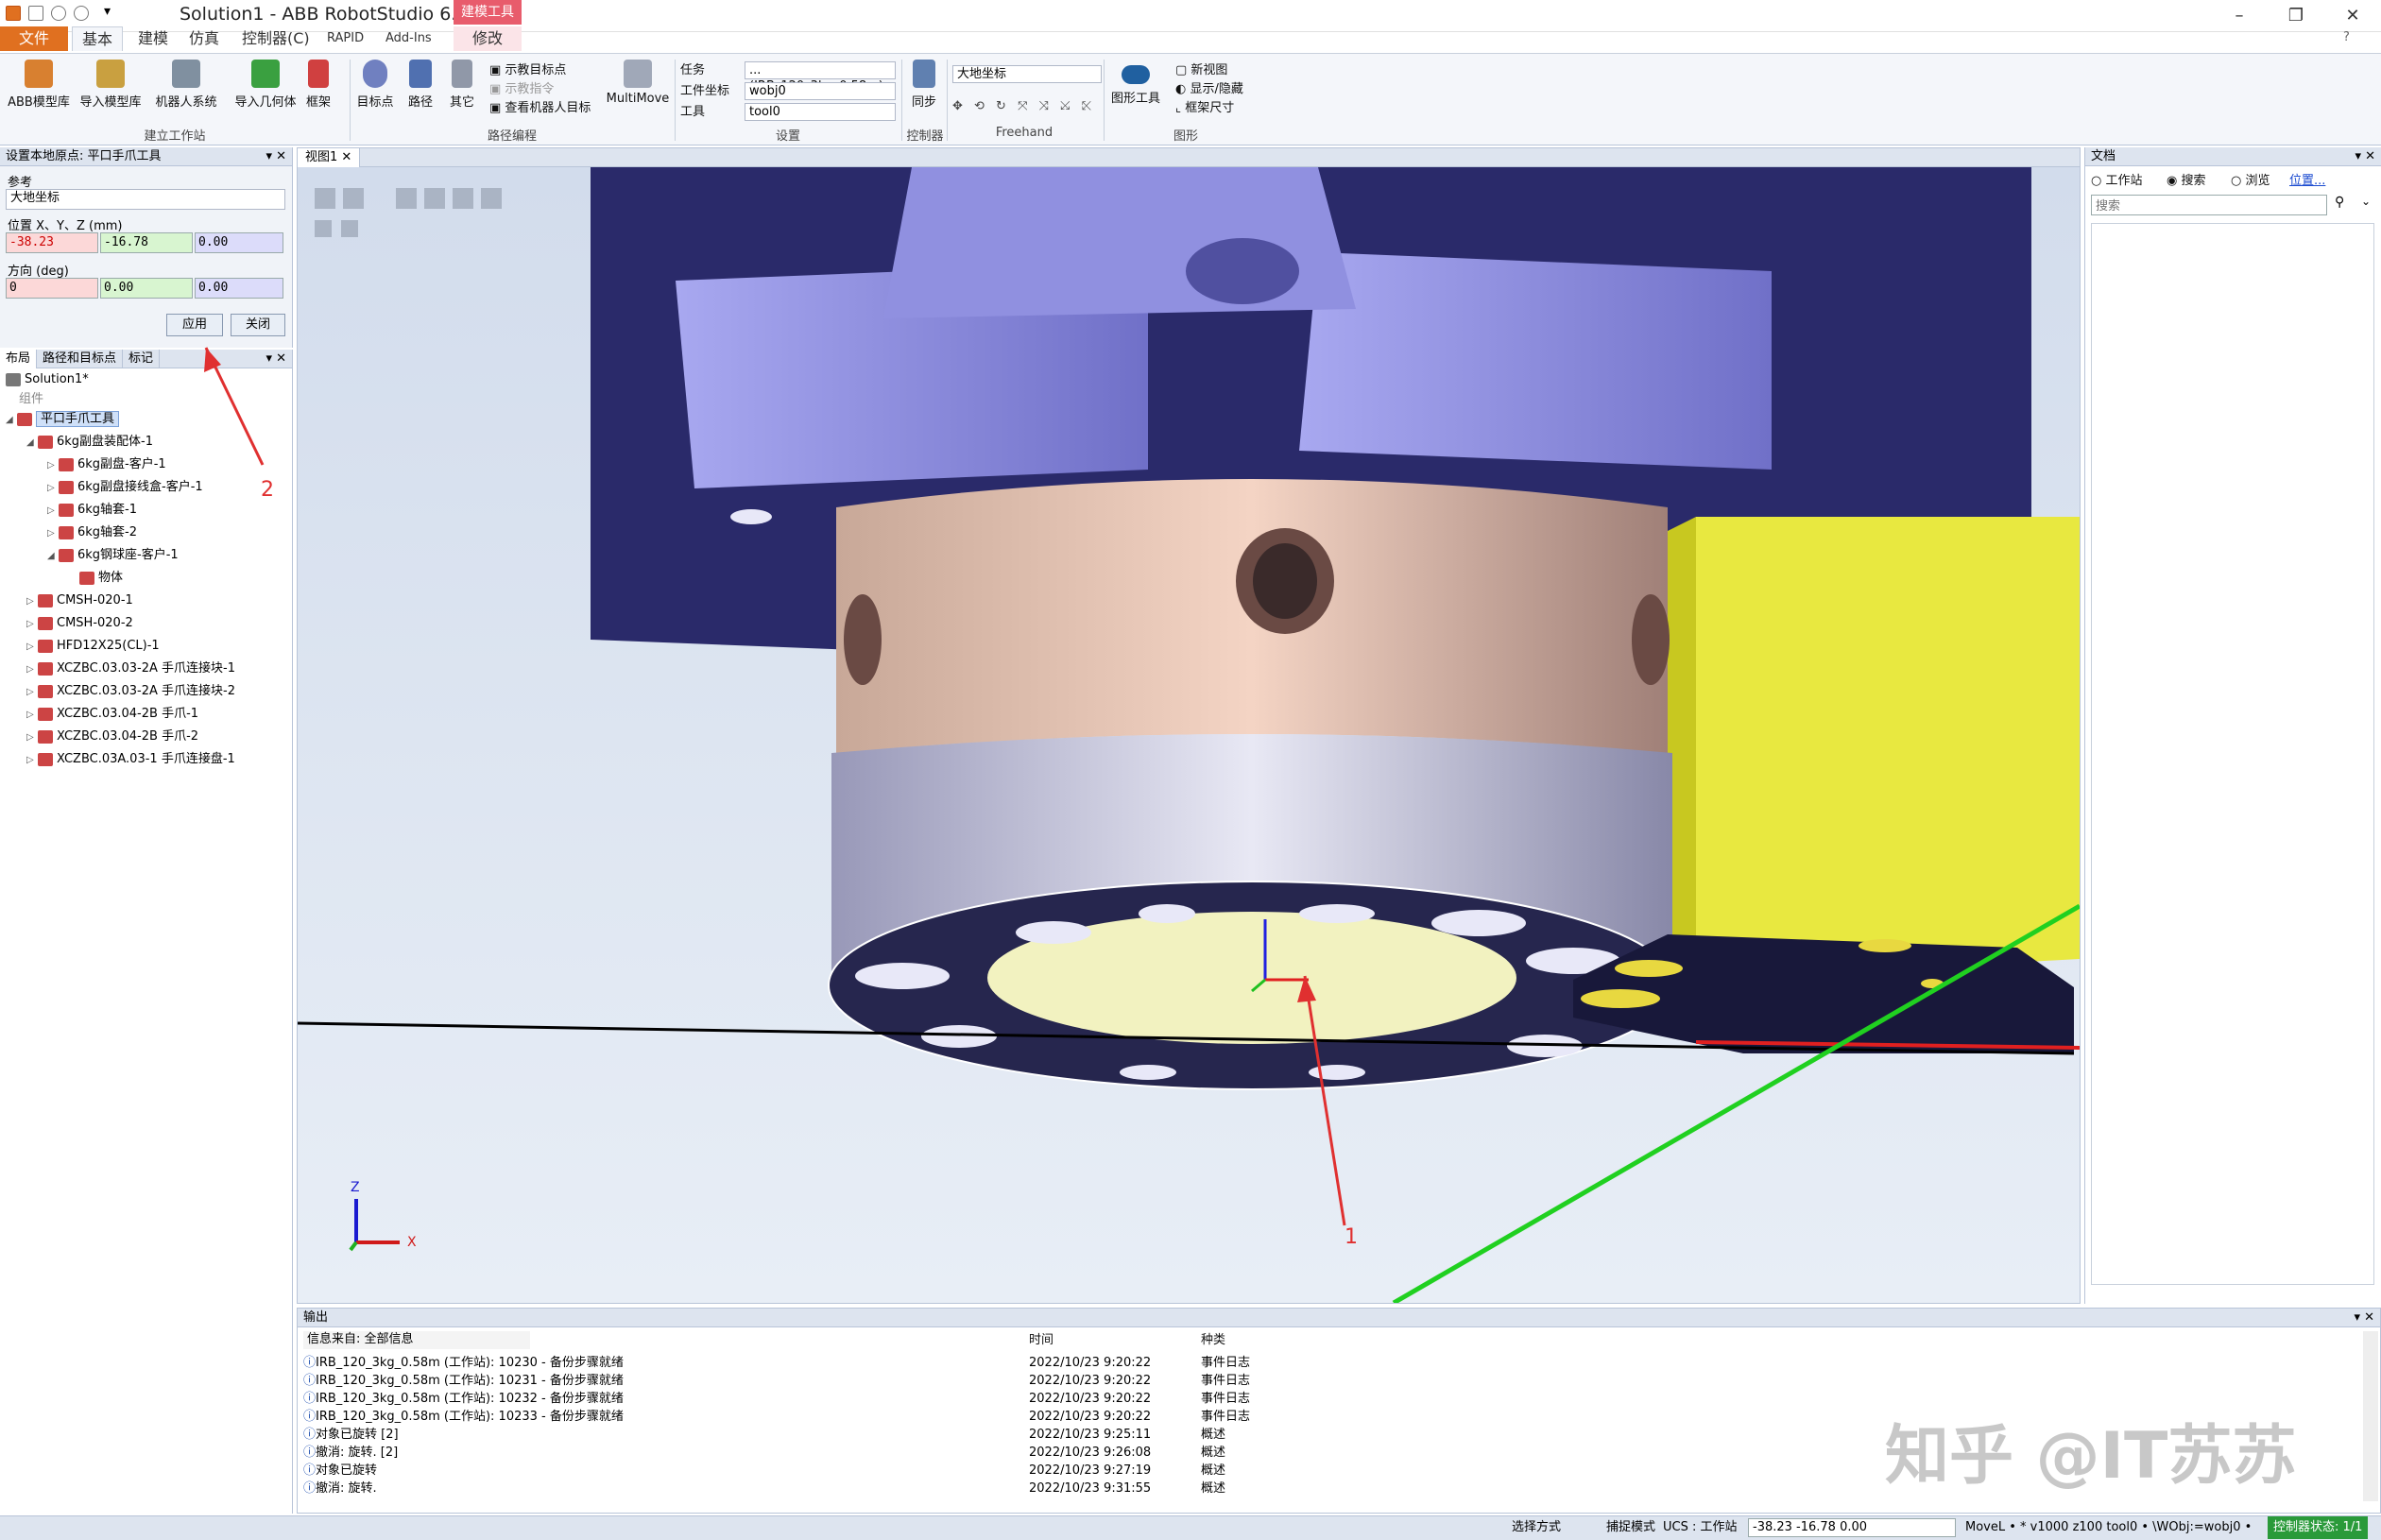  Describe the element at coordinates (146, 578) in the screenshot. I see `tree-item: 物体` at that location.